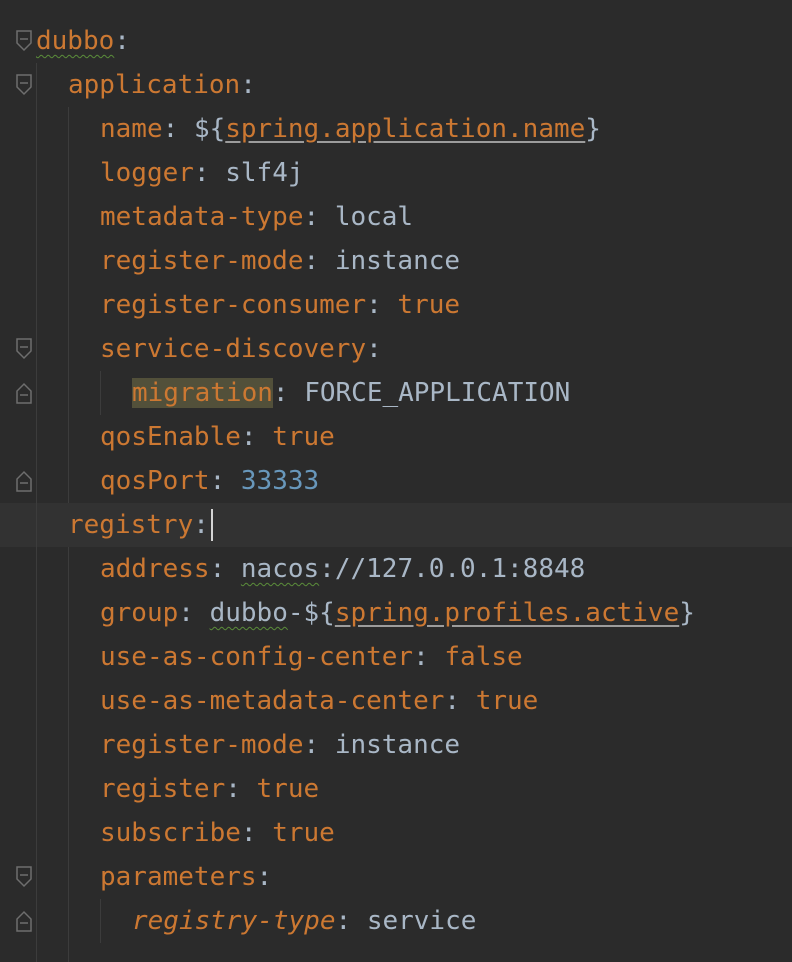  Describe the element at coordinates (437, 393) in the screenshot. I see `yaml-value: FORCE_APPLICATION` at that location.